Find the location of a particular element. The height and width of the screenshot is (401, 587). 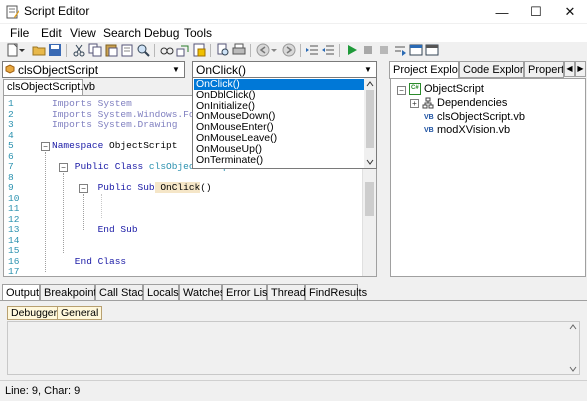

tabs-scroll-right-icon: ▶ is located at coordinates (580, 69).